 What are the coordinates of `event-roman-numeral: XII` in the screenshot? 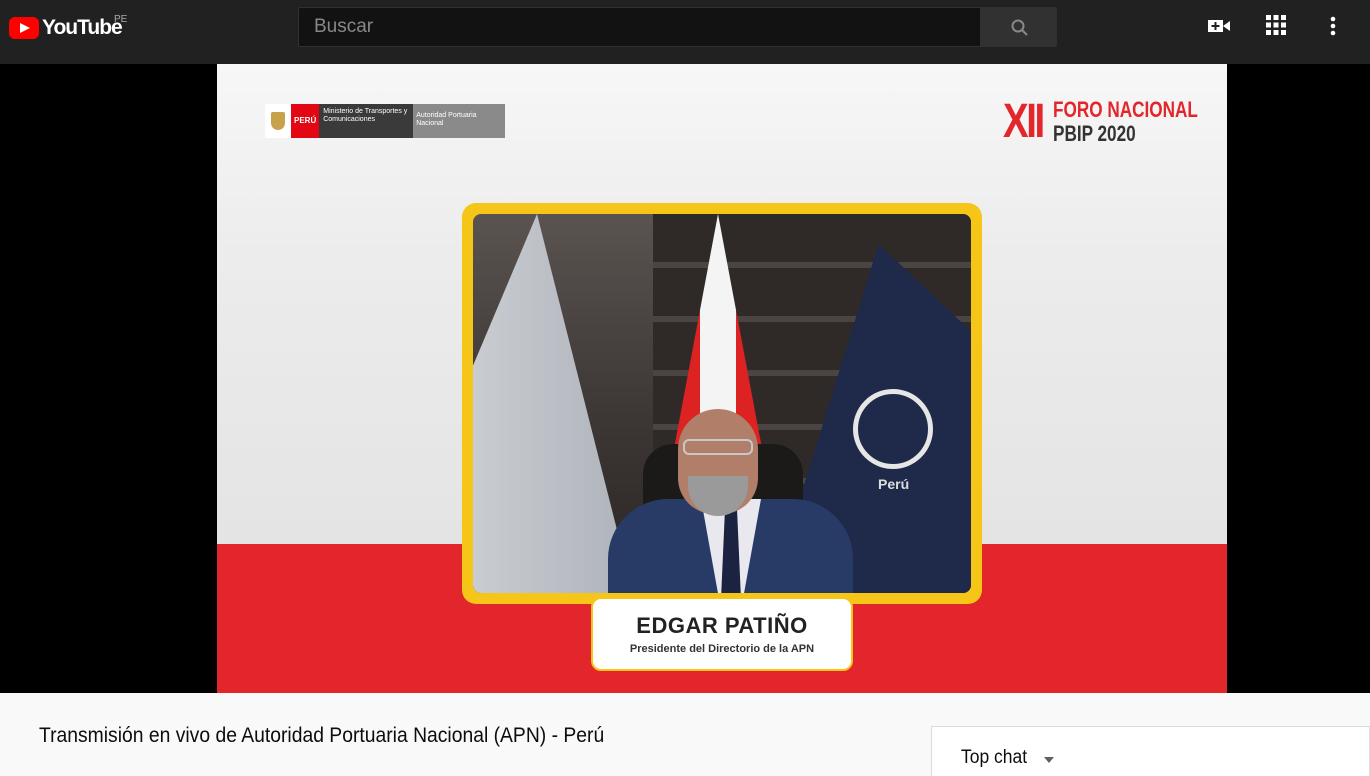 It's located at (1024, 121).